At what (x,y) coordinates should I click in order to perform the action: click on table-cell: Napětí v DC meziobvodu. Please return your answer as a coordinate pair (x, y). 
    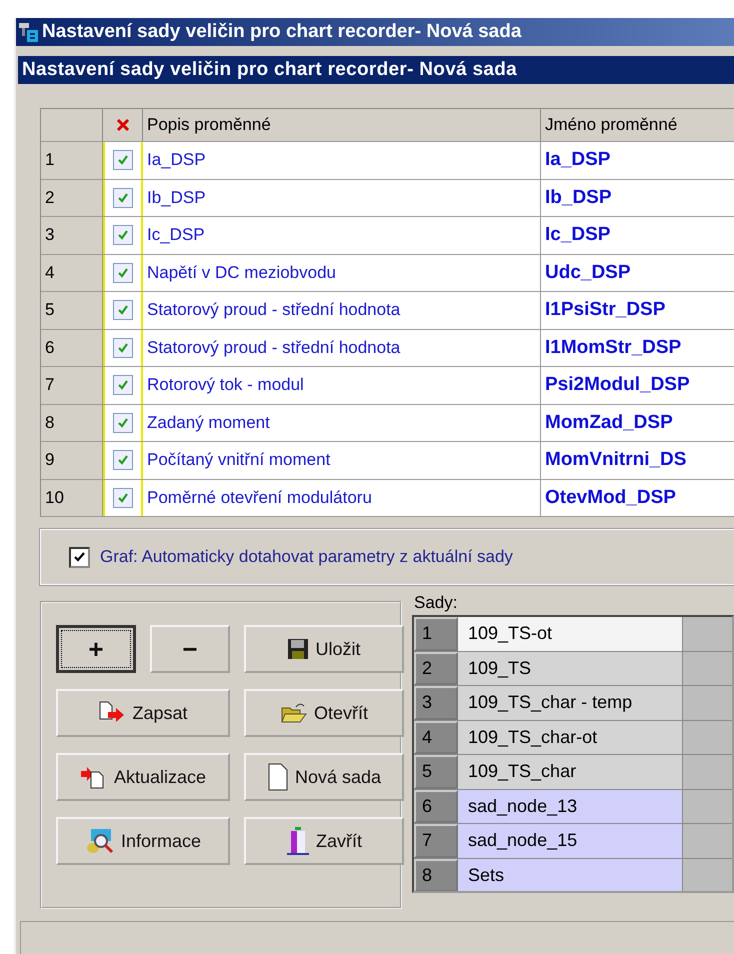
    Looking at the image, I should click on (342, 272).